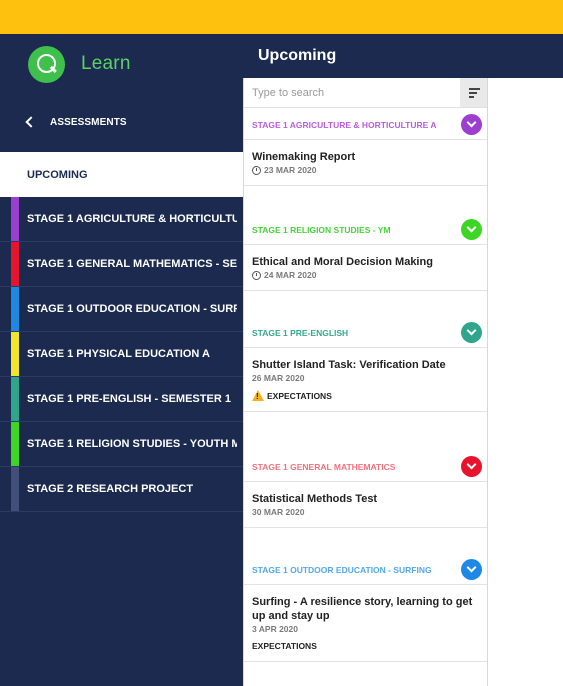  I want to click on sidebar-item-subject: STAGE 1 PHYSICAL EDUCATION A, so click(121, 354).